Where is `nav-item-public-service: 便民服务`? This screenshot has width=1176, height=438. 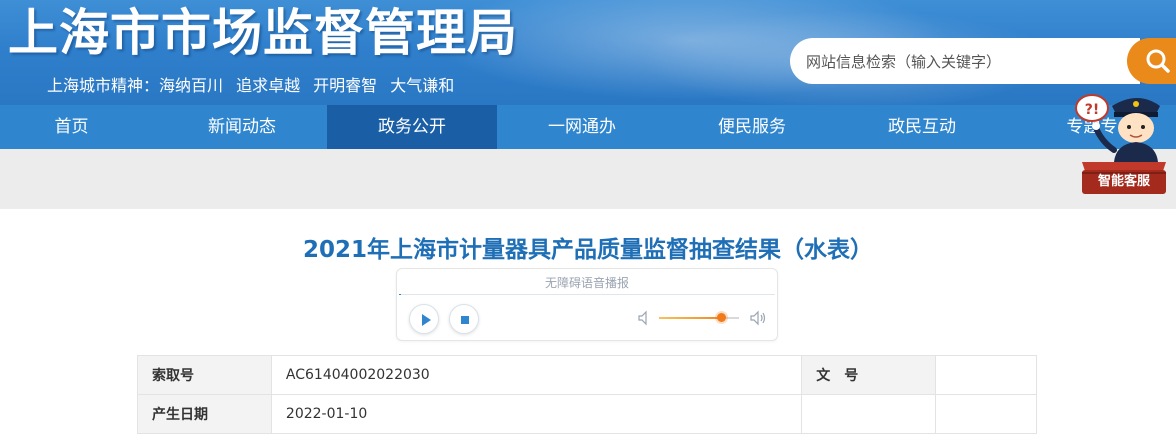
nav-item-public-service: 便民服务 is located at coordinates (752, 127).